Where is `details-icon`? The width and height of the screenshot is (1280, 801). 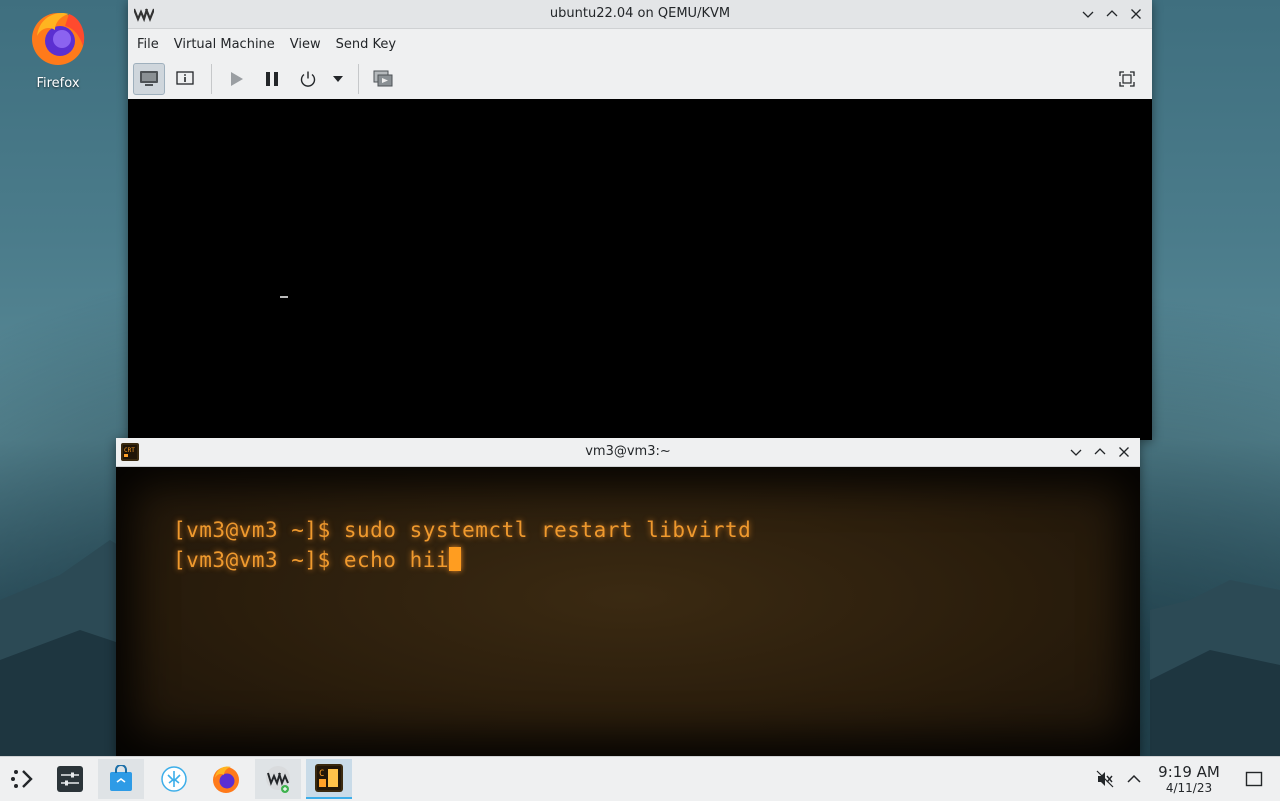
details-icon is located at coordinates (185, 78).